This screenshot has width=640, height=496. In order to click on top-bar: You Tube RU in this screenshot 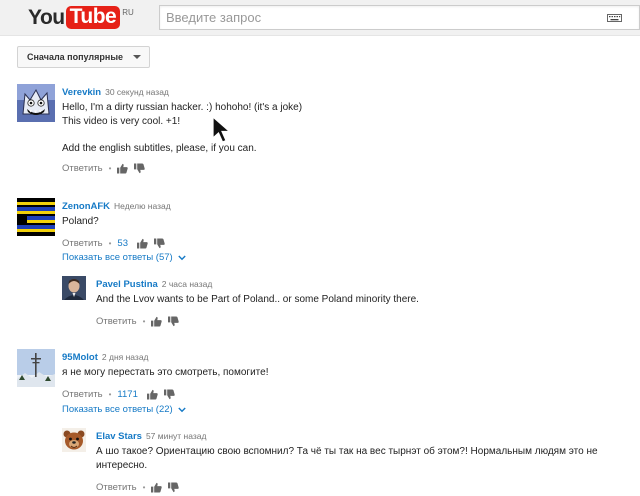, I will do `click(320, 18)`.